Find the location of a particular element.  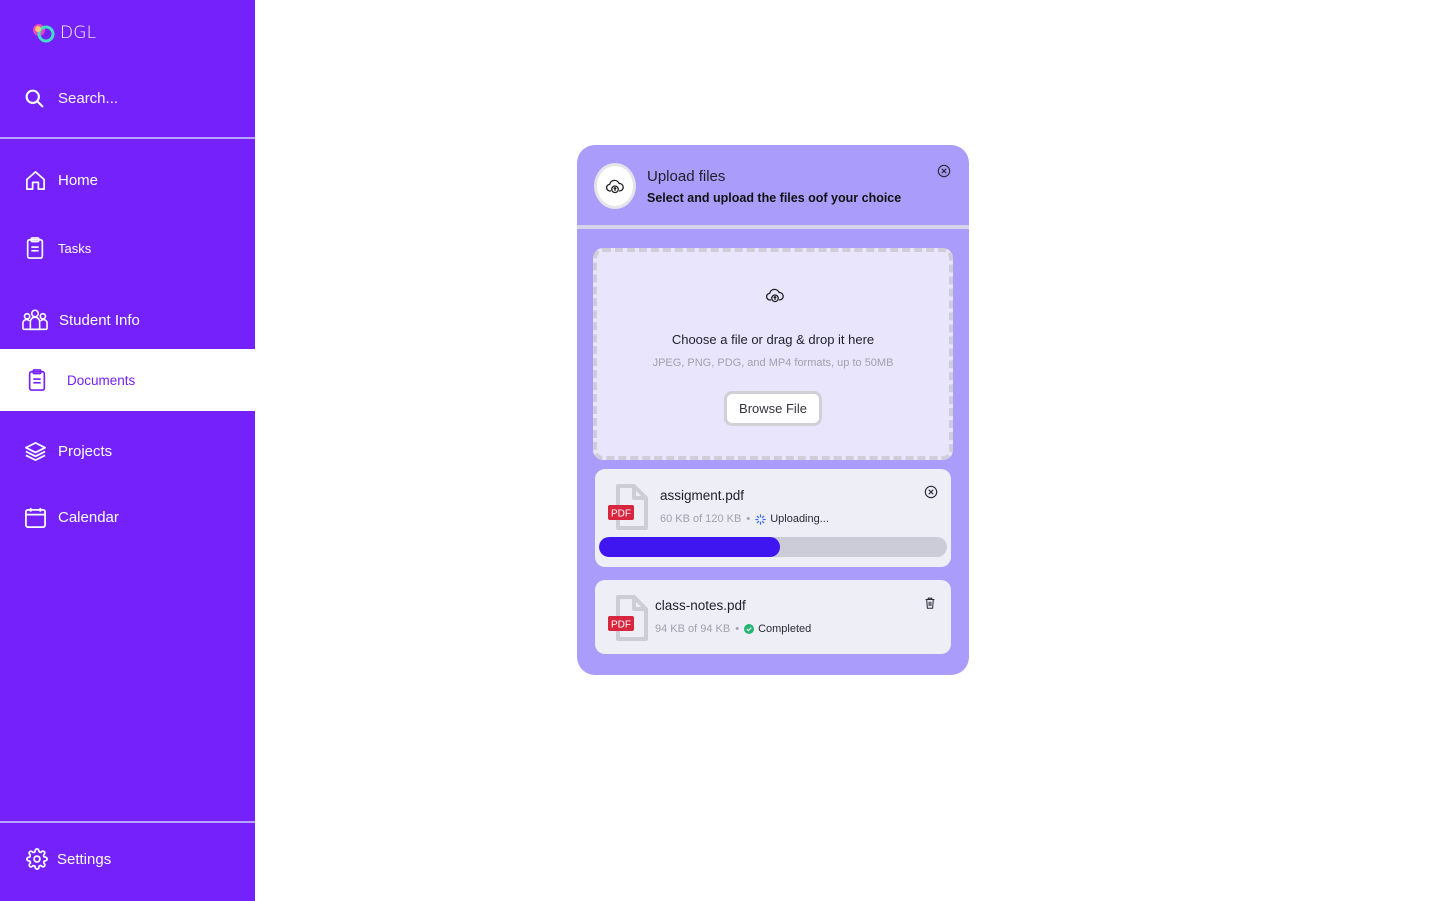

logo-icon is located at coordinates (44, 33).